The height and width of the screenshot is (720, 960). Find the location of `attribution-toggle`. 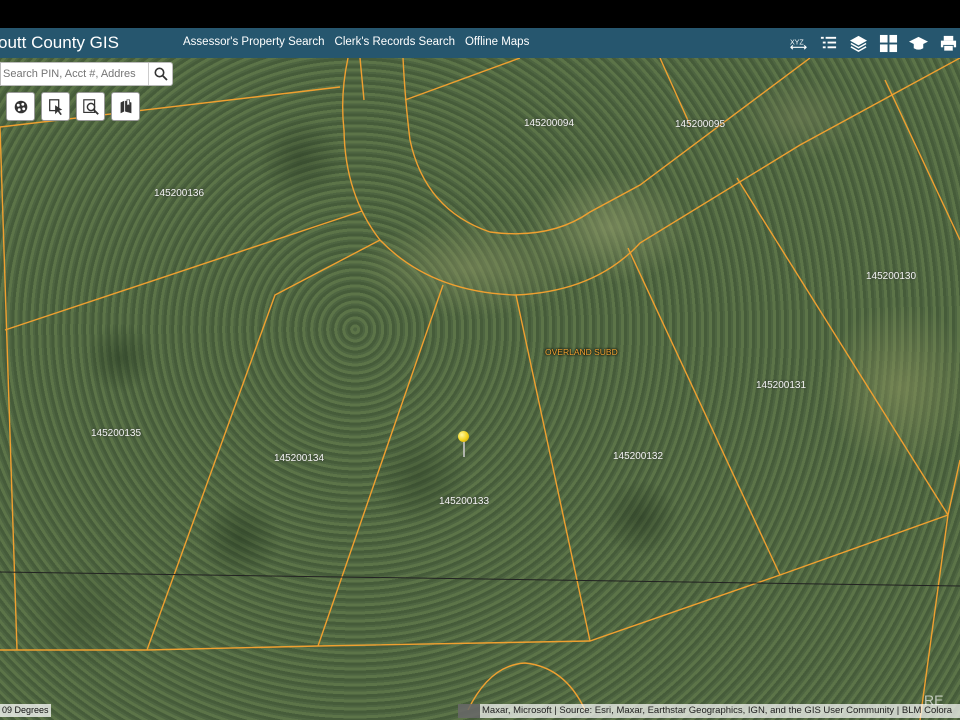

attribution-toggle is located at coordinates (469, 711).